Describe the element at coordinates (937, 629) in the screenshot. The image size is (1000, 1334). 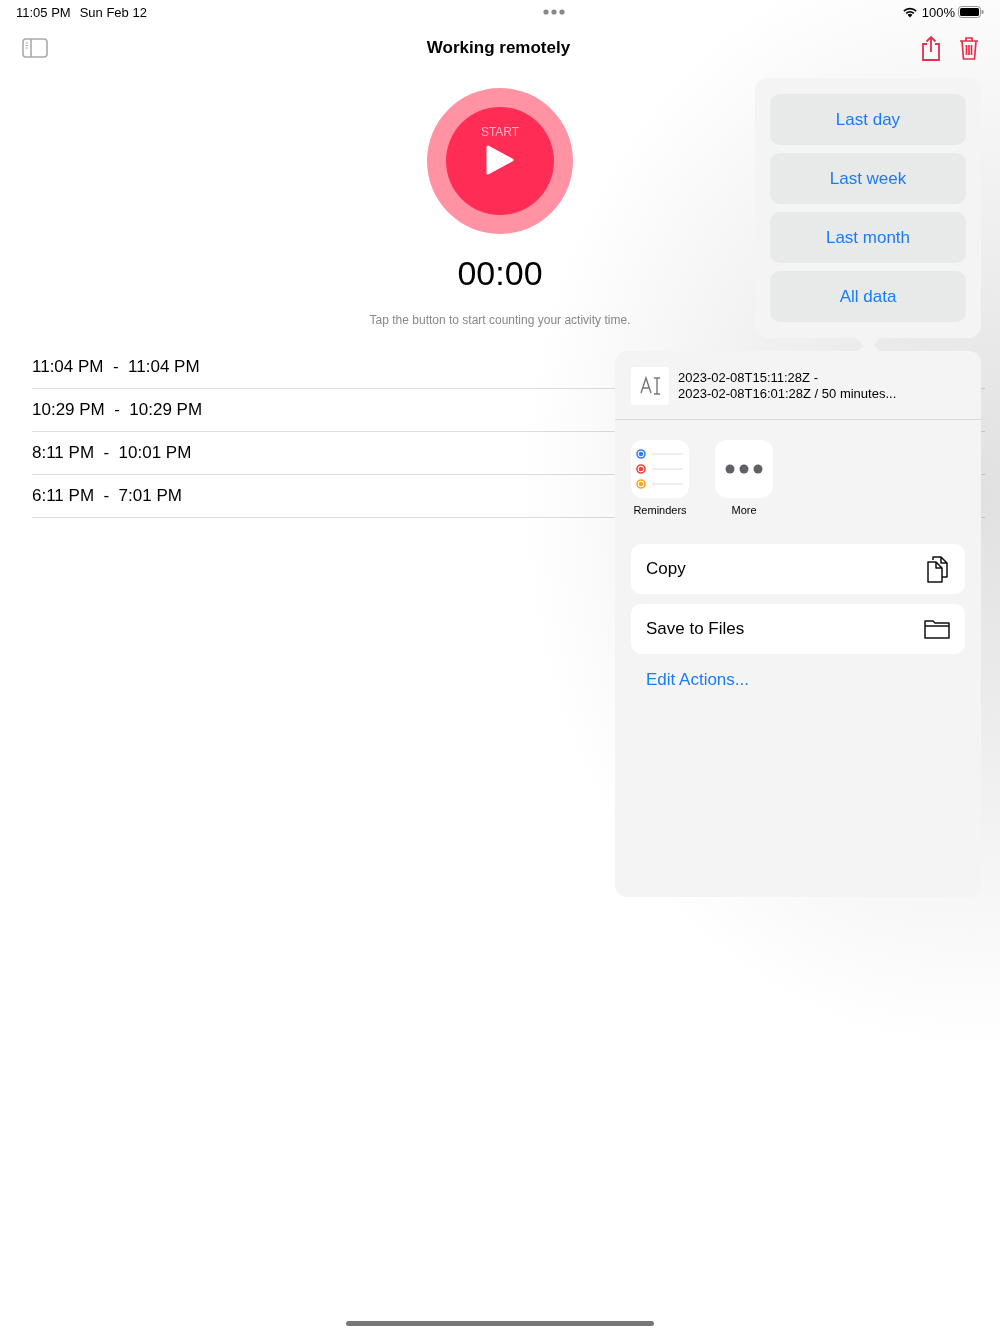
I see `folder-icon` at that location.